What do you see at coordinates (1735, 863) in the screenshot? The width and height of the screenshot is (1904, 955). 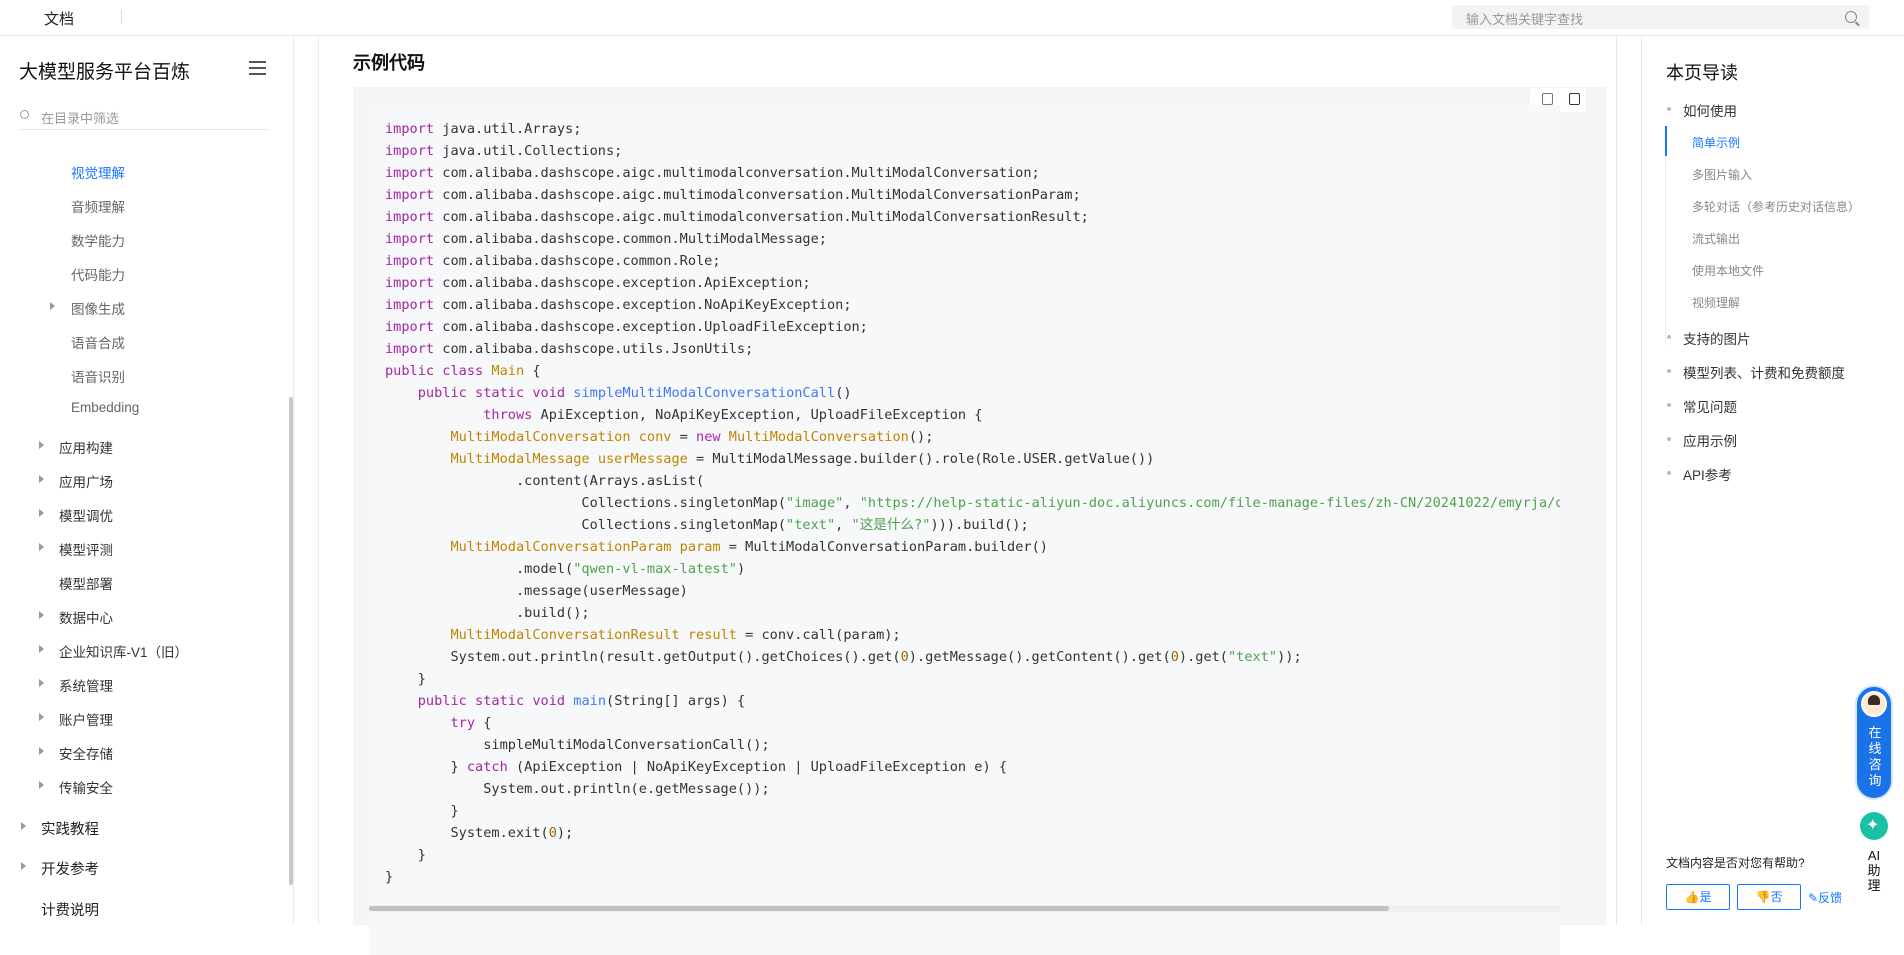 I see `feedback-question: 文档内容是否对您有帮助?` at bounding box center [1735, 863].